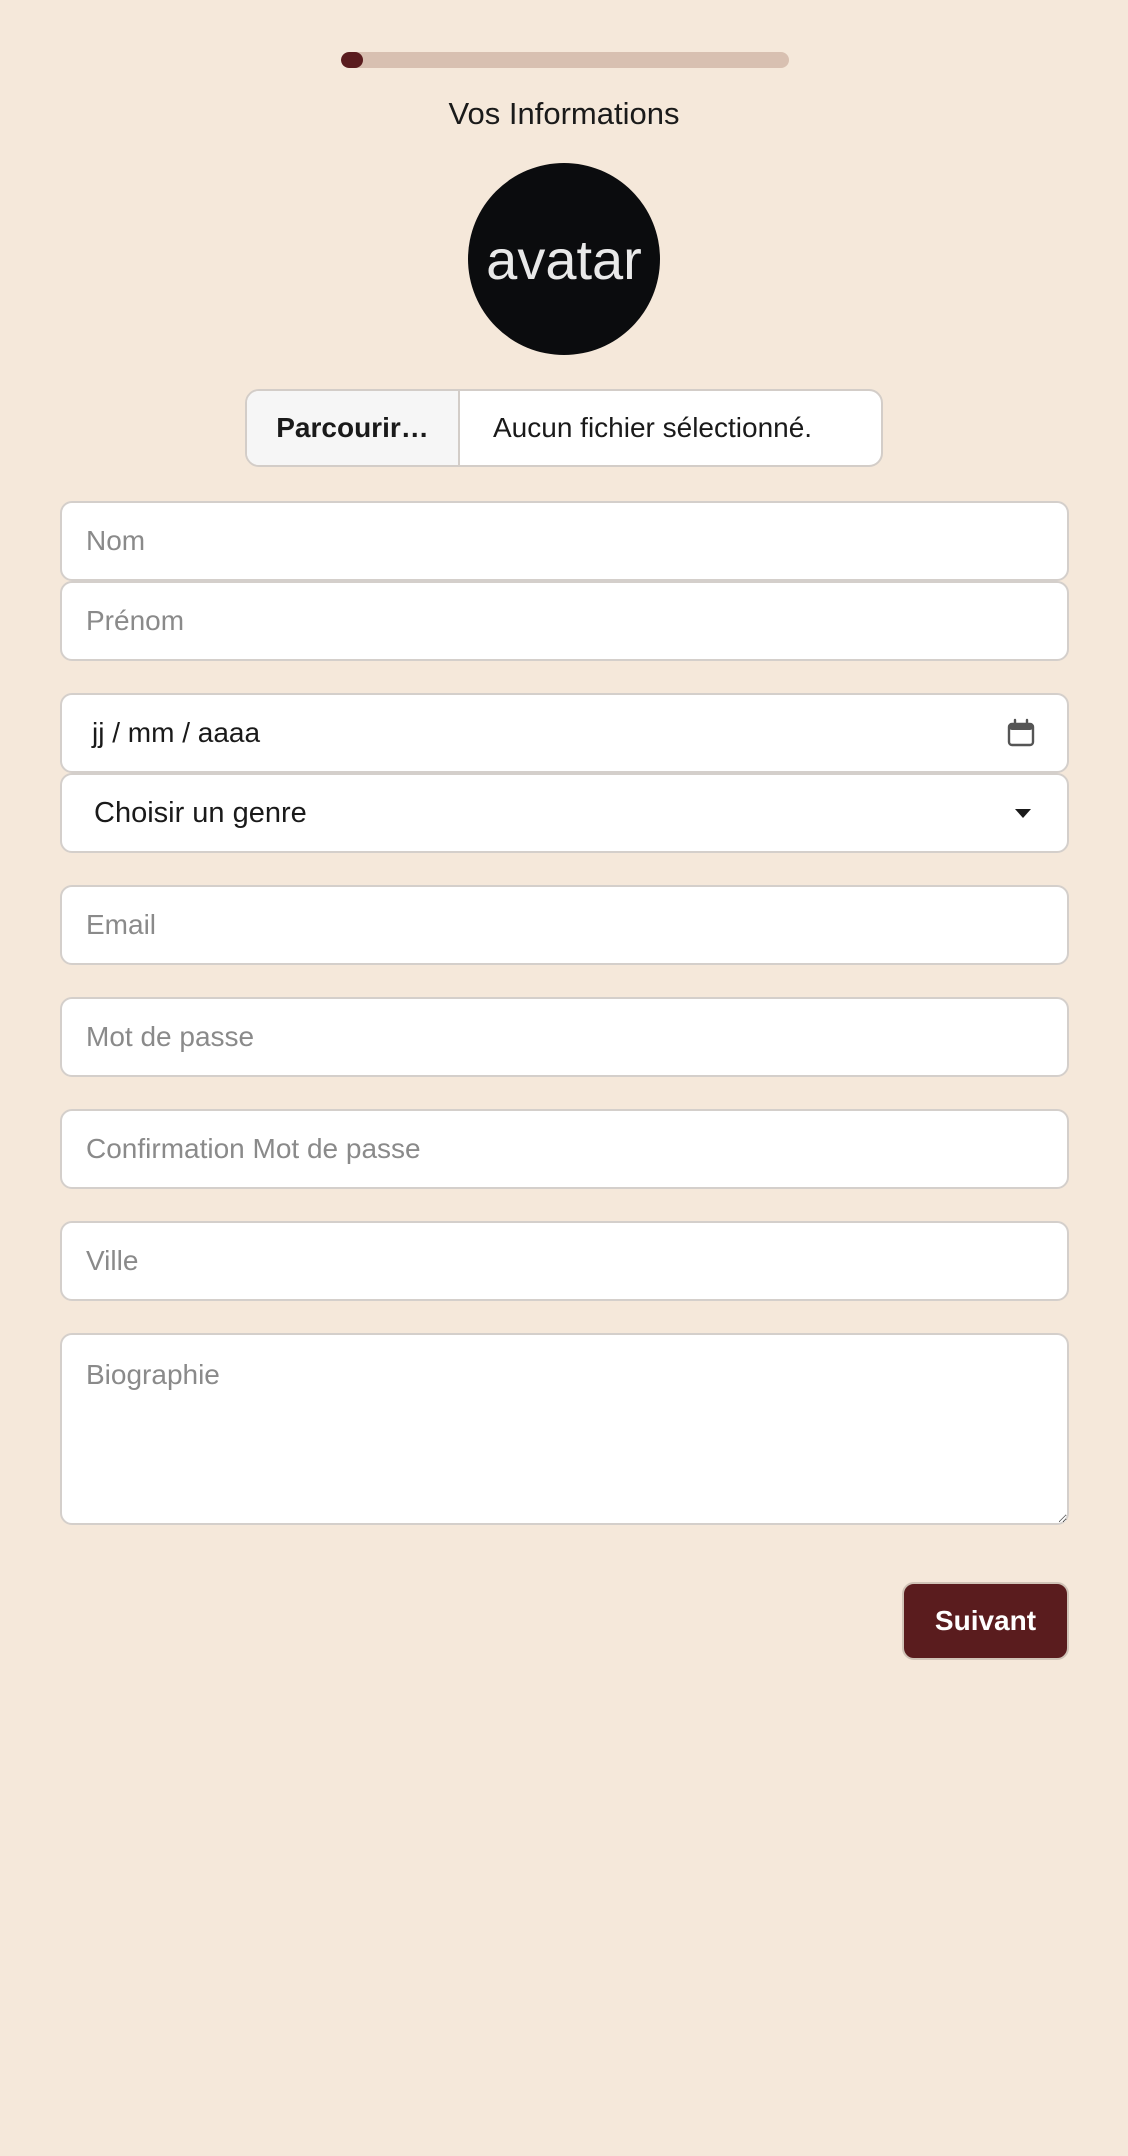  I want to click on progress-bar, so click(565, 60).